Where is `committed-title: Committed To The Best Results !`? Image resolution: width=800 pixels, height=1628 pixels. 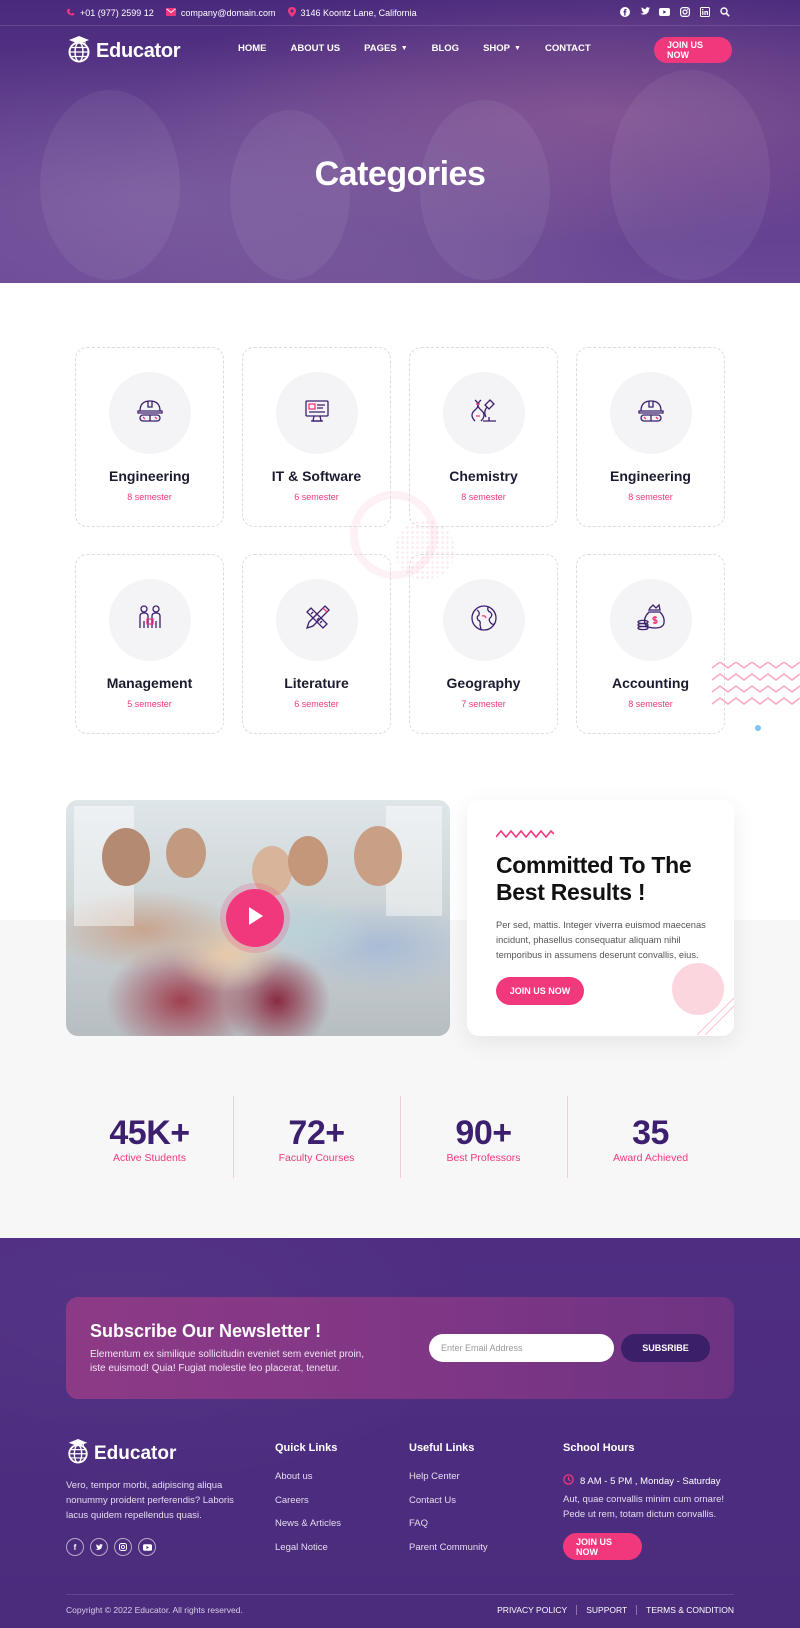 committed-title: Committed To The Best Results ! is located at coordinates (594, 878).